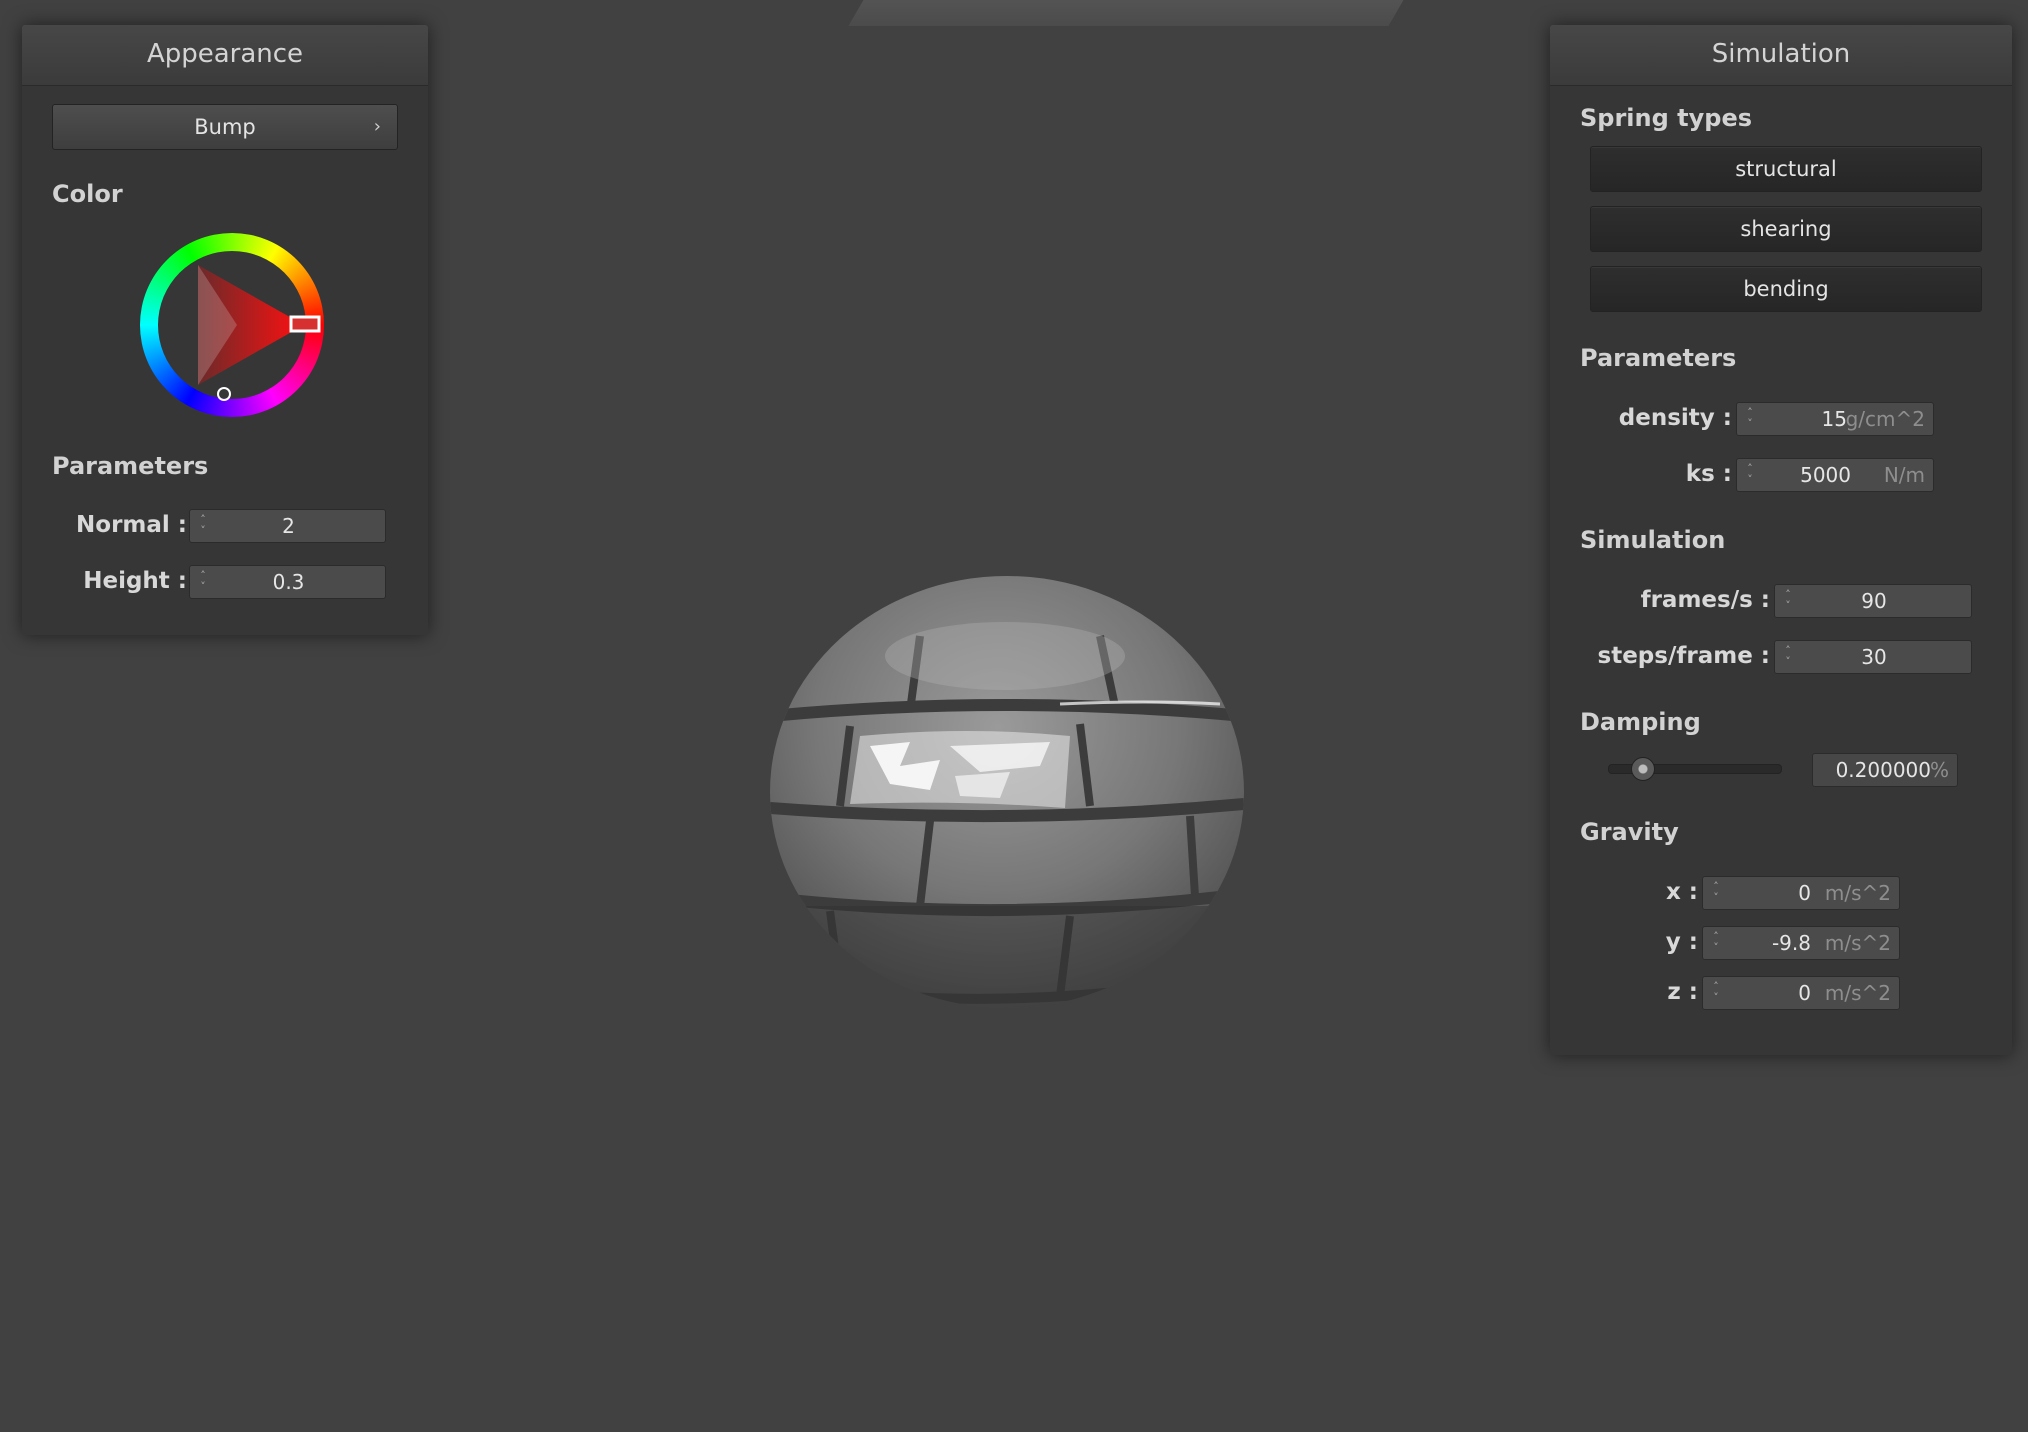  What do you see at coordinates (305, 324) in the screenshot?
I see `hue-ring-handle` at bounding box center [305, 324].